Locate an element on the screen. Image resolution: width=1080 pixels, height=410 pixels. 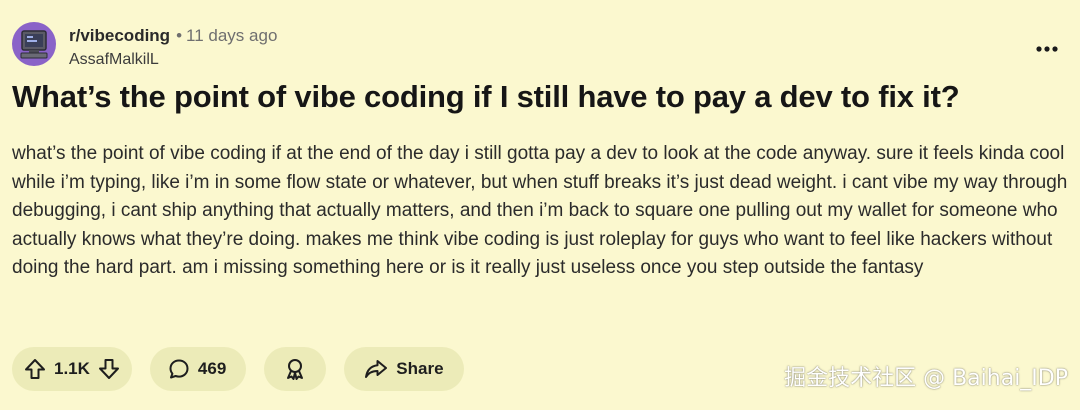
comment-icon-wrap is located at coordinates (179, 369).